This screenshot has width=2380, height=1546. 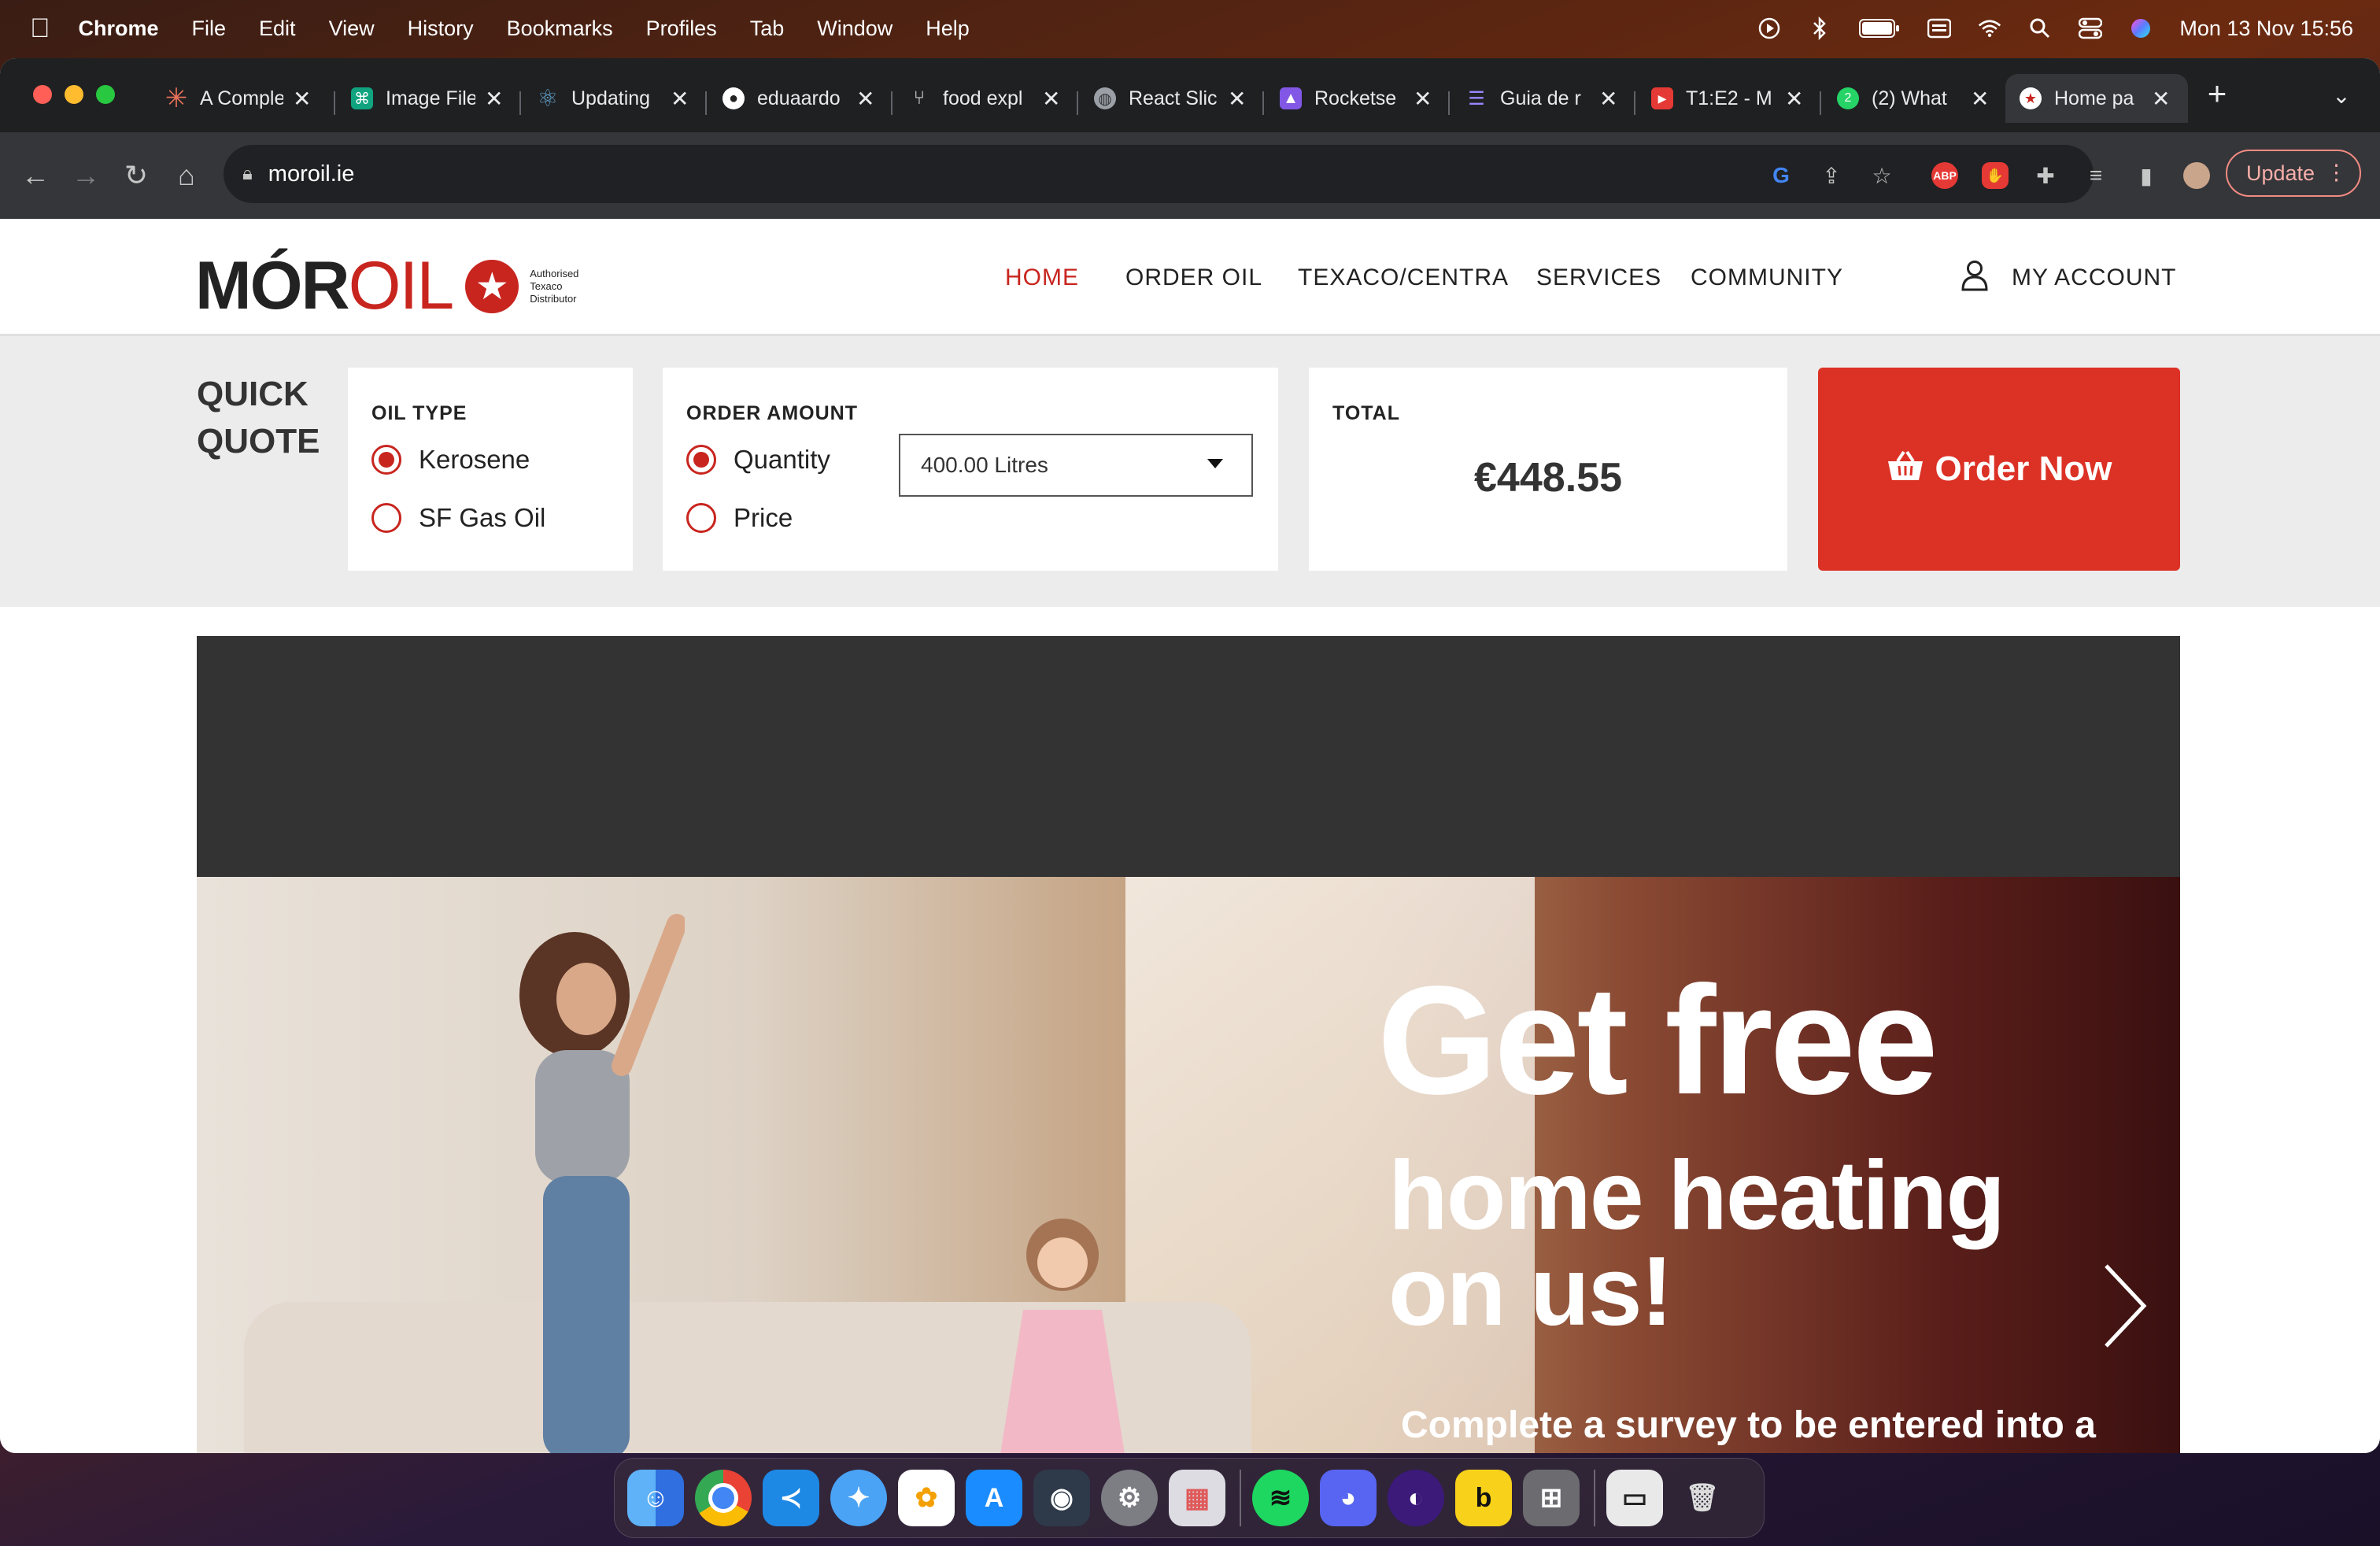 What do you see at coordinates (1819, 28) in the screenshot?
I see `bluetooth-icon` at bounding box center [1819, 28].